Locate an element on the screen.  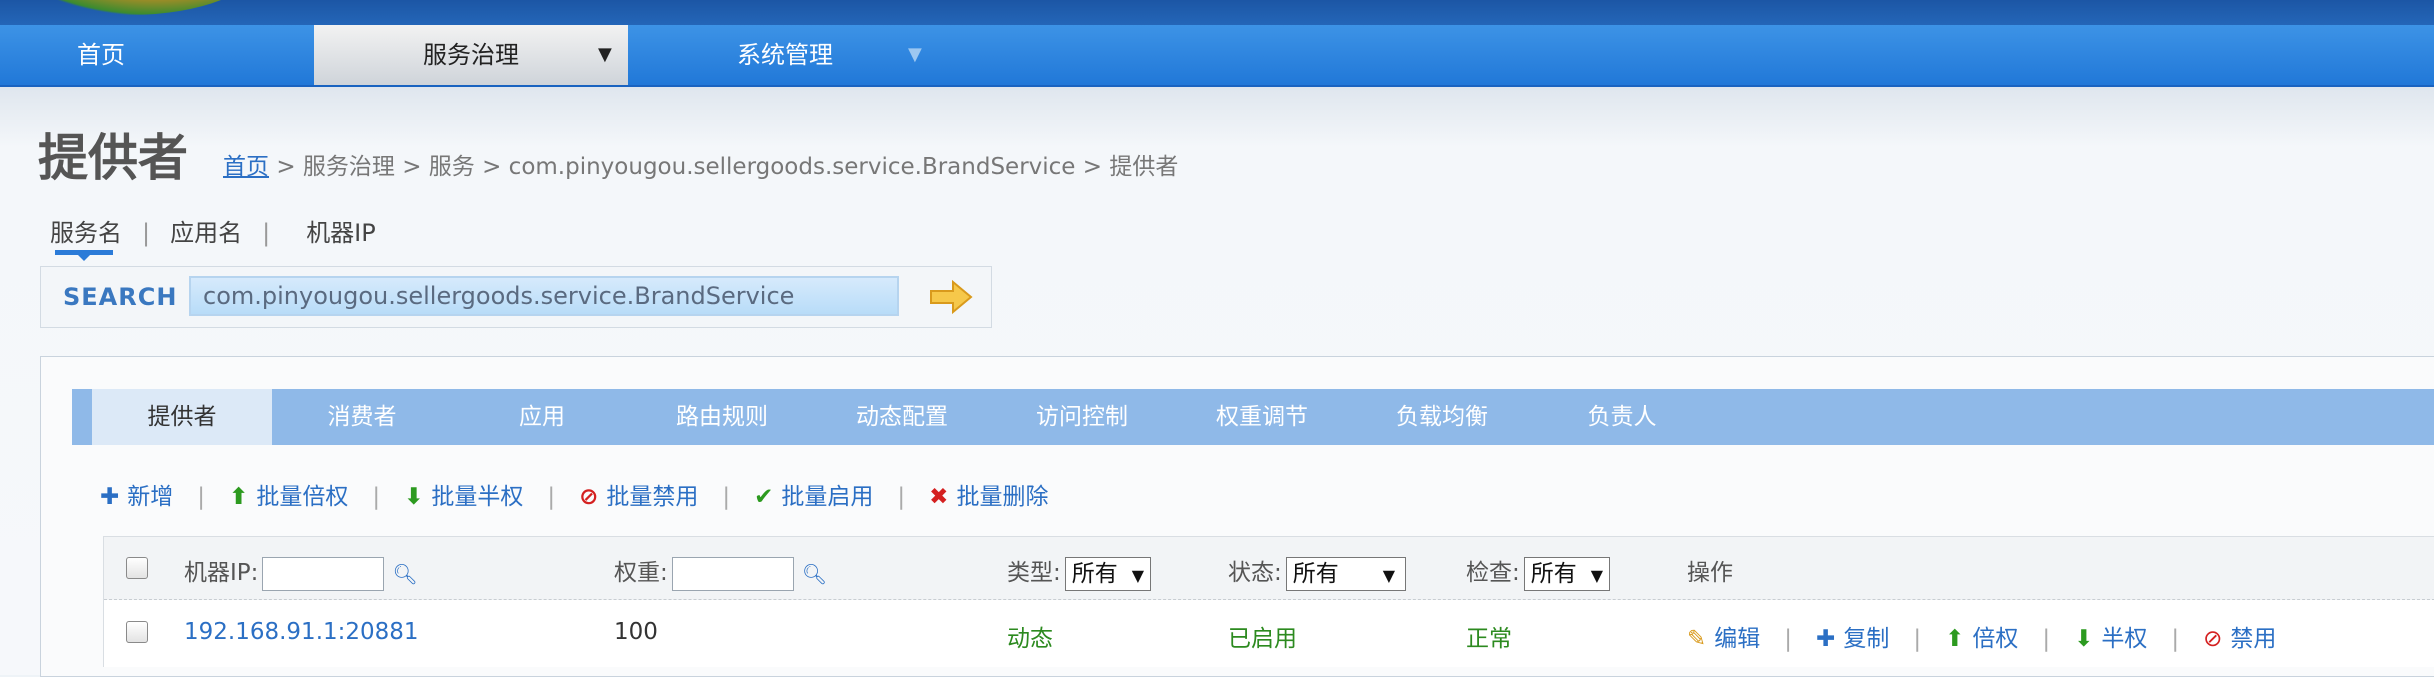
column-label: 检查: is located at coordinates (1493, 573).